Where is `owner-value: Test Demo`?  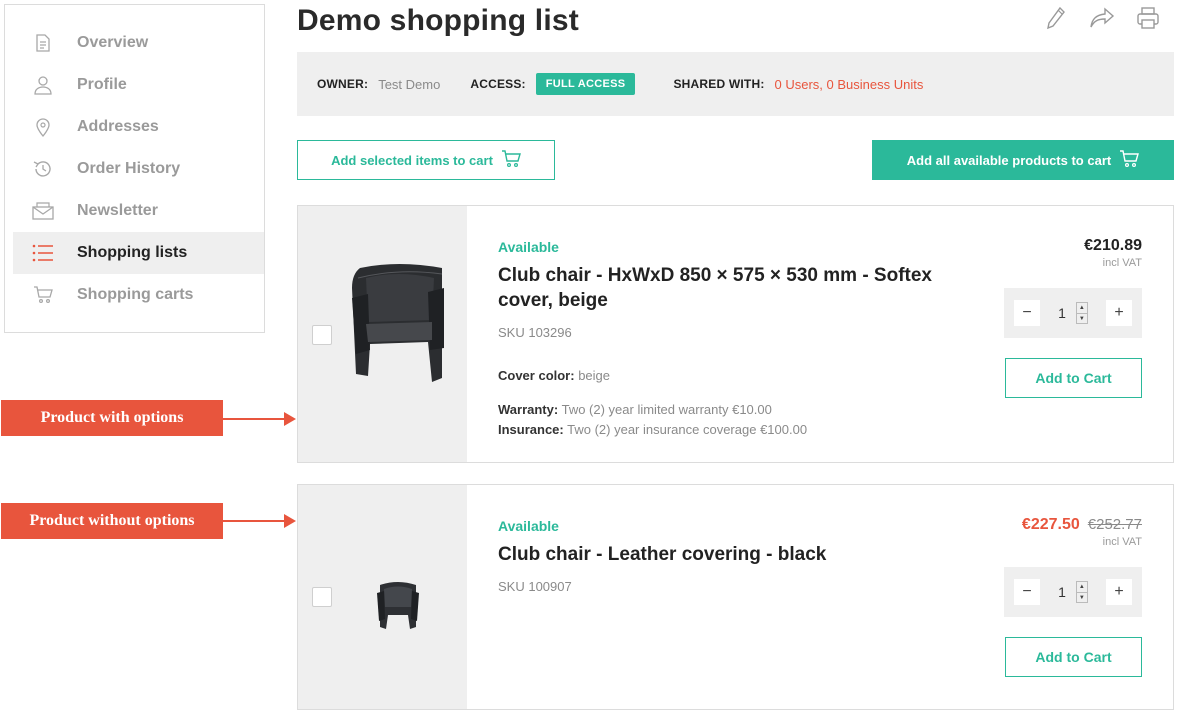 owner-value: Test Demo is located at coordinates (409, 84).